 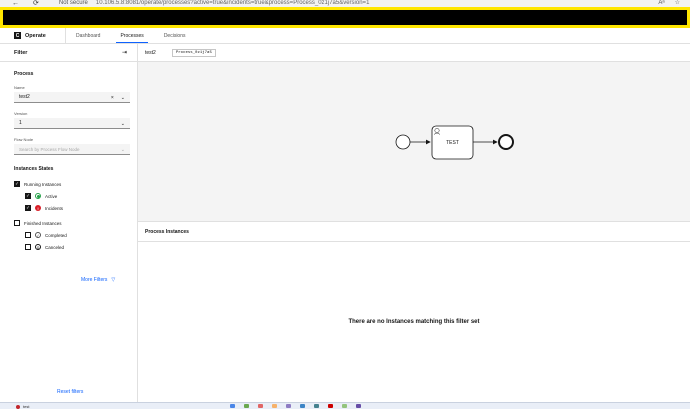 What do you see at coordinates (345, 17) in the screenshot?
I see `redacted-region` at bounding box center [345, 17].